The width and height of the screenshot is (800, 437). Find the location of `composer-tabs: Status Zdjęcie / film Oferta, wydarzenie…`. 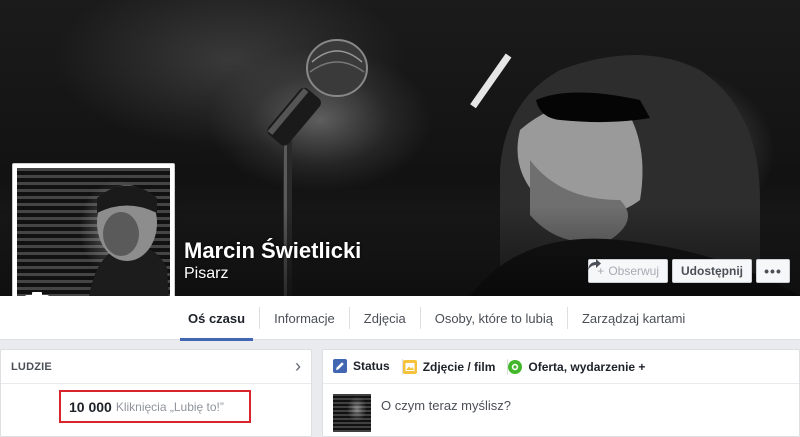

composer-tabs: Status Zdjęcie / film Oferta, wydarzenie… is located at coordinates (561, 367).